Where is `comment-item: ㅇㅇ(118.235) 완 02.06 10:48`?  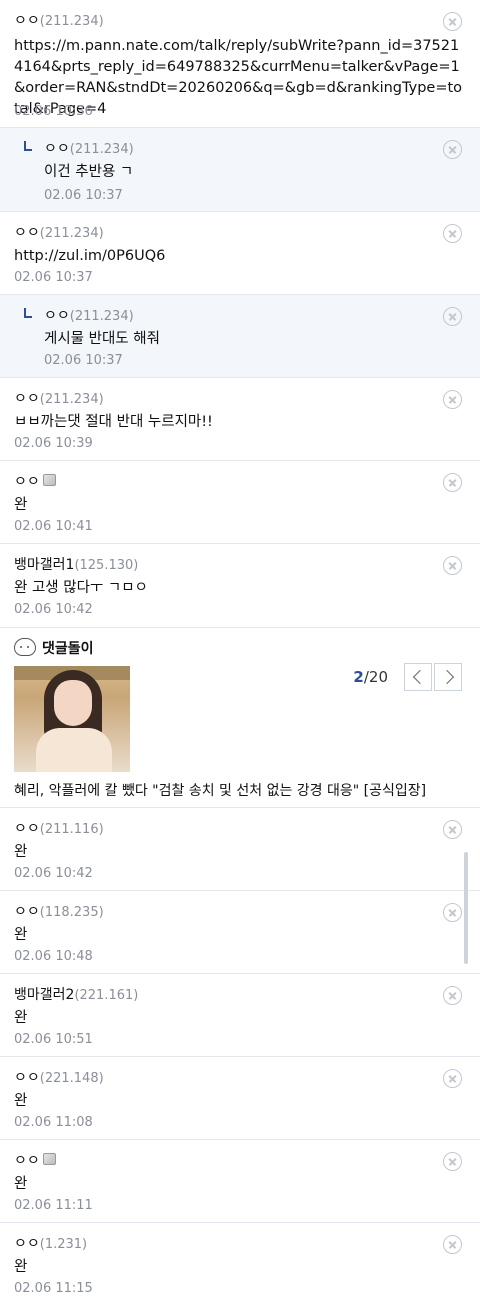
comment-item: ㅇㅇ(118.235) 완 02.06 10:48 is located at coordinates (240, 932).